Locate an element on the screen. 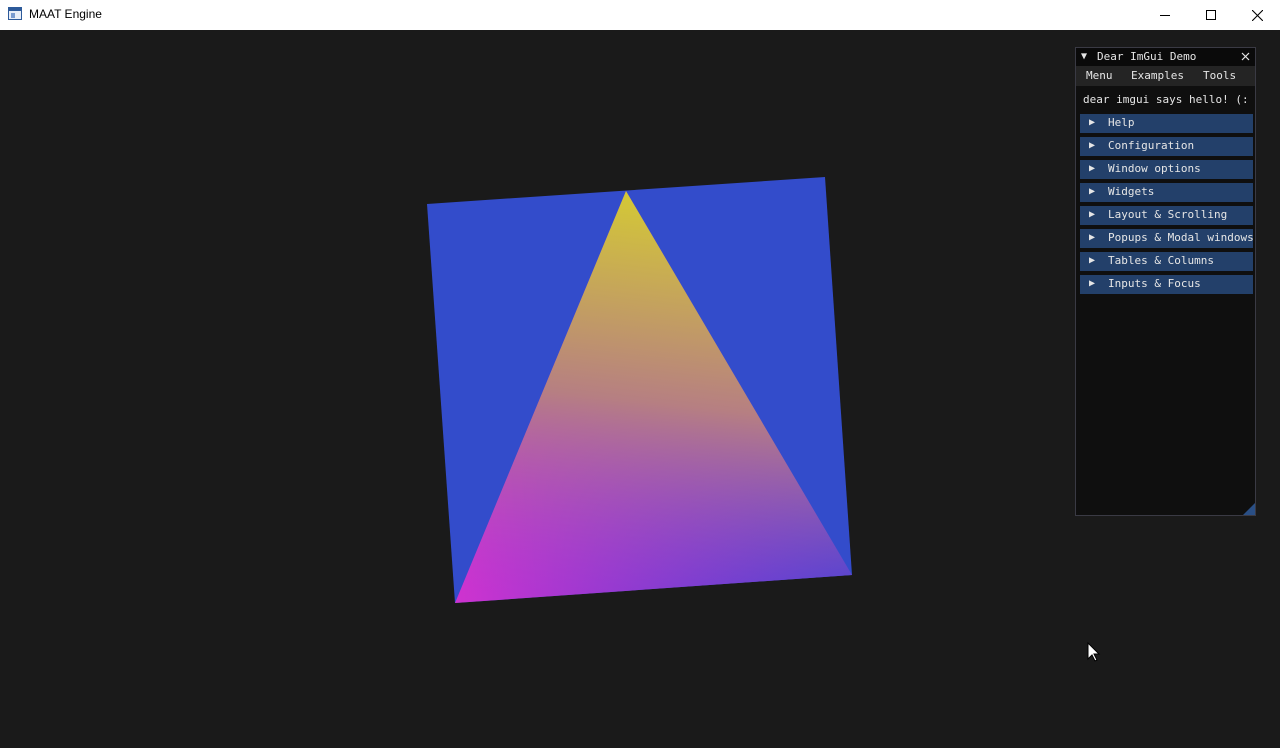  app-window-icon is located at coordinates (15, 13).